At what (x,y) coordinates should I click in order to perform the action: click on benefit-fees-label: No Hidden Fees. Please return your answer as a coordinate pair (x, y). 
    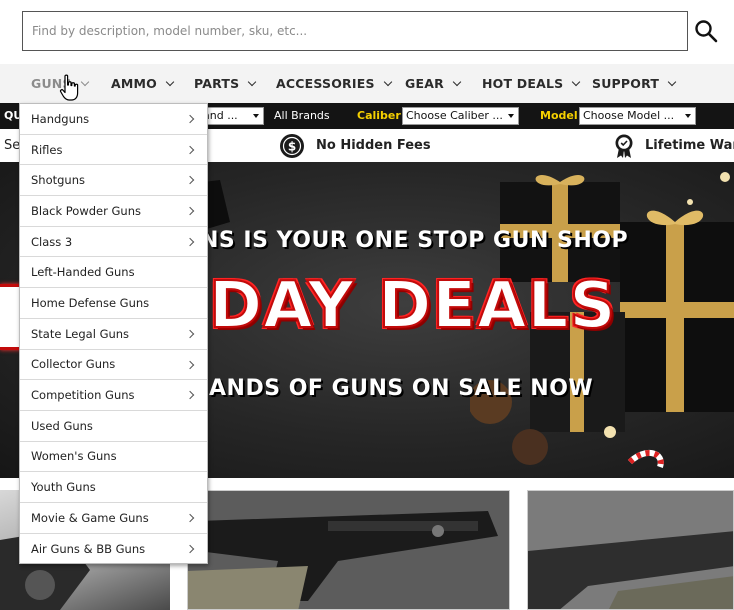
    Looking at the image, I should click on (373, 145).